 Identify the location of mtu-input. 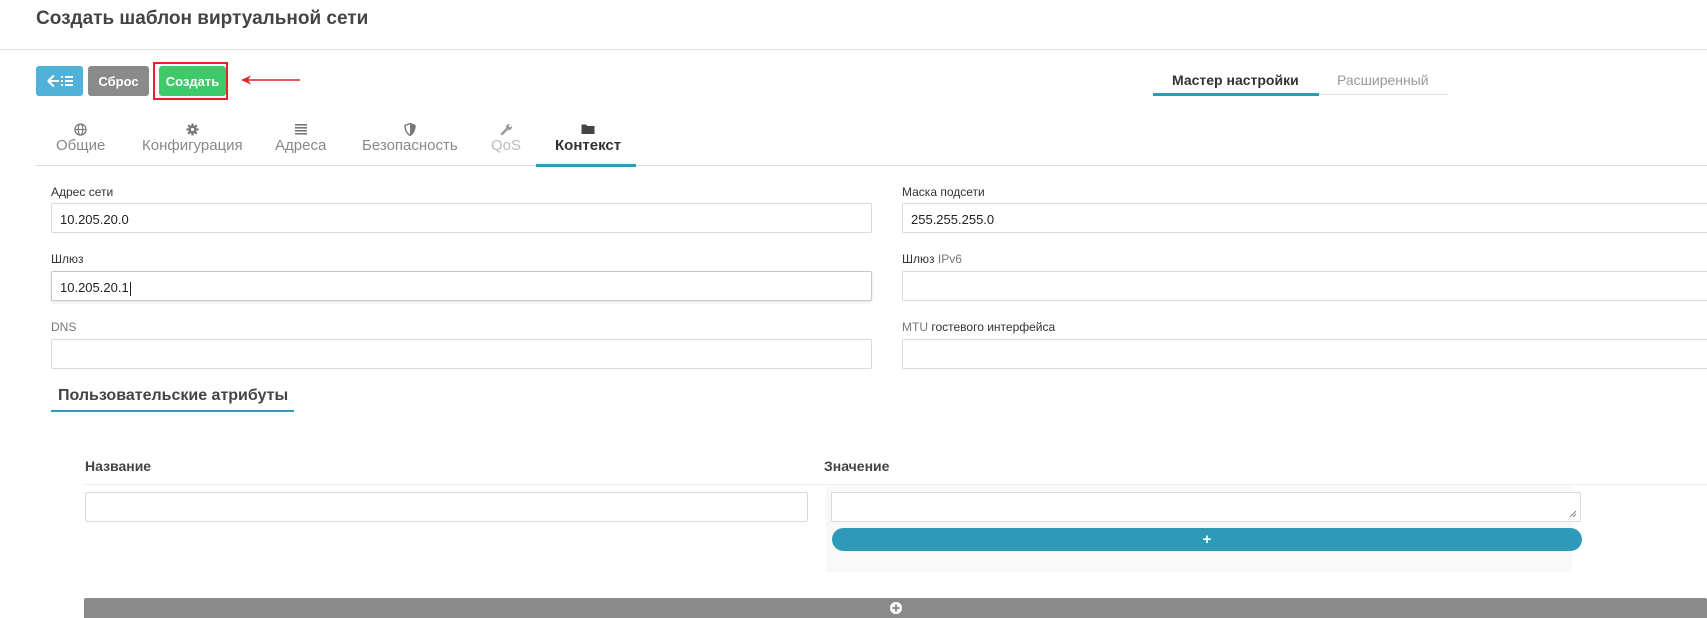
(1304, 354).